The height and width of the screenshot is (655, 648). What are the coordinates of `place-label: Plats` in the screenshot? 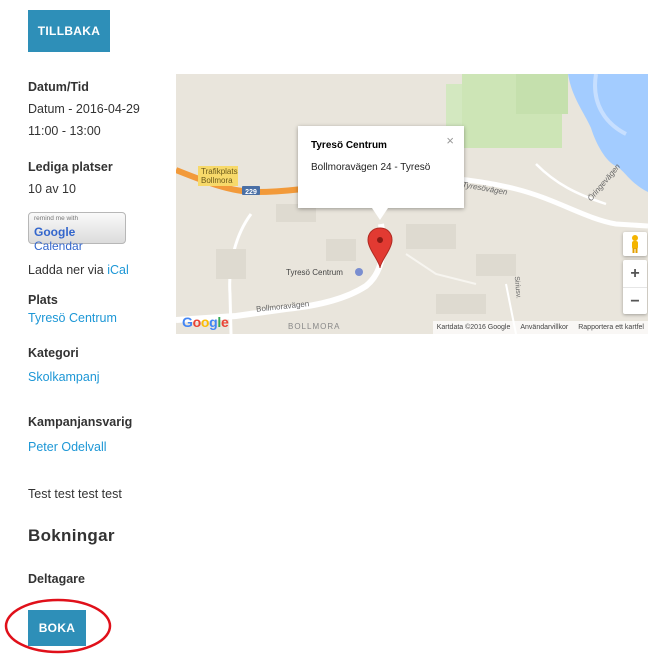 It's located at (43, 300).